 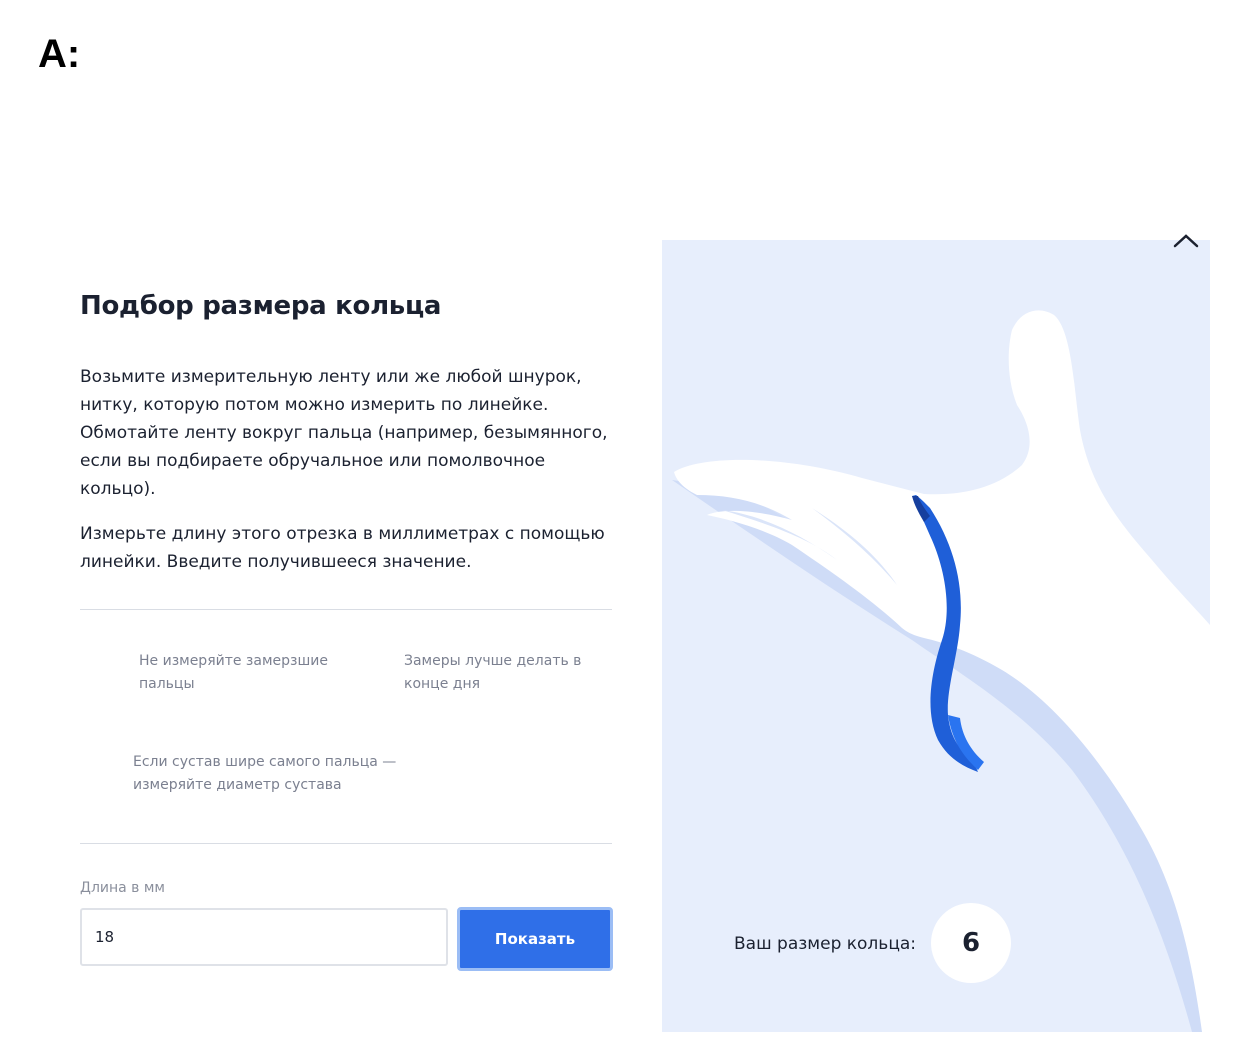 What do you see at coordinates (59, 54) in the screenshot?
I see `header-label: A:` at bounding box center [59, 54].